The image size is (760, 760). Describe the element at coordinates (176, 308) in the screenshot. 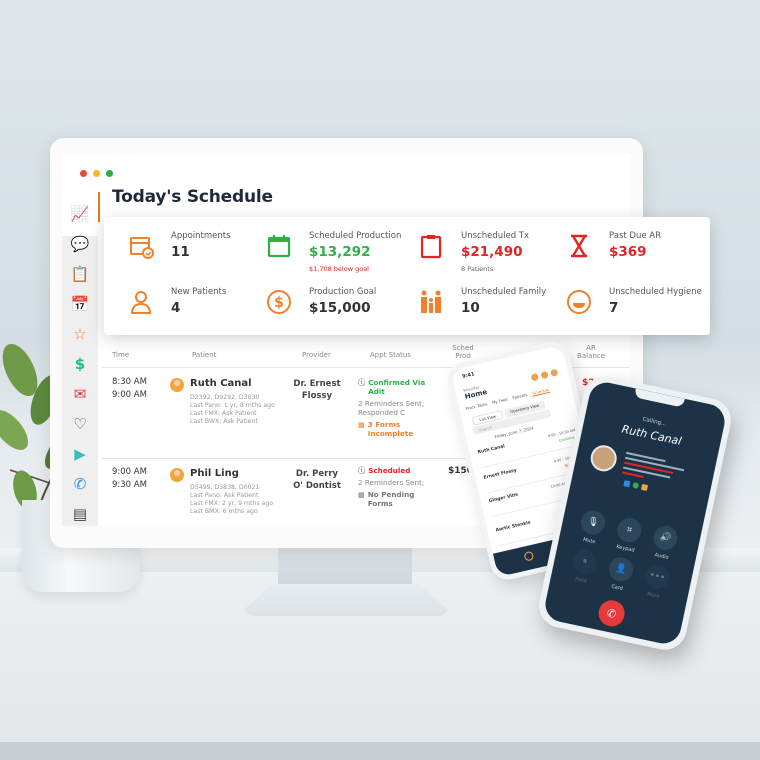

I see `stat-value: 4` at that location.